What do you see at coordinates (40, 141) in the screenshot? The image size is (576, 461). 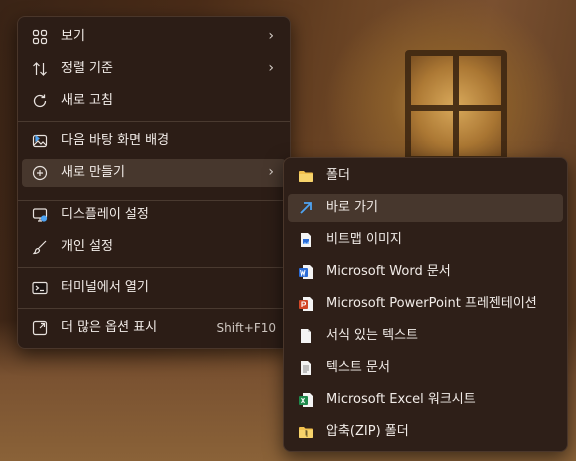 I see `next-wallpaper-icon` at bounding box center [40, 141].